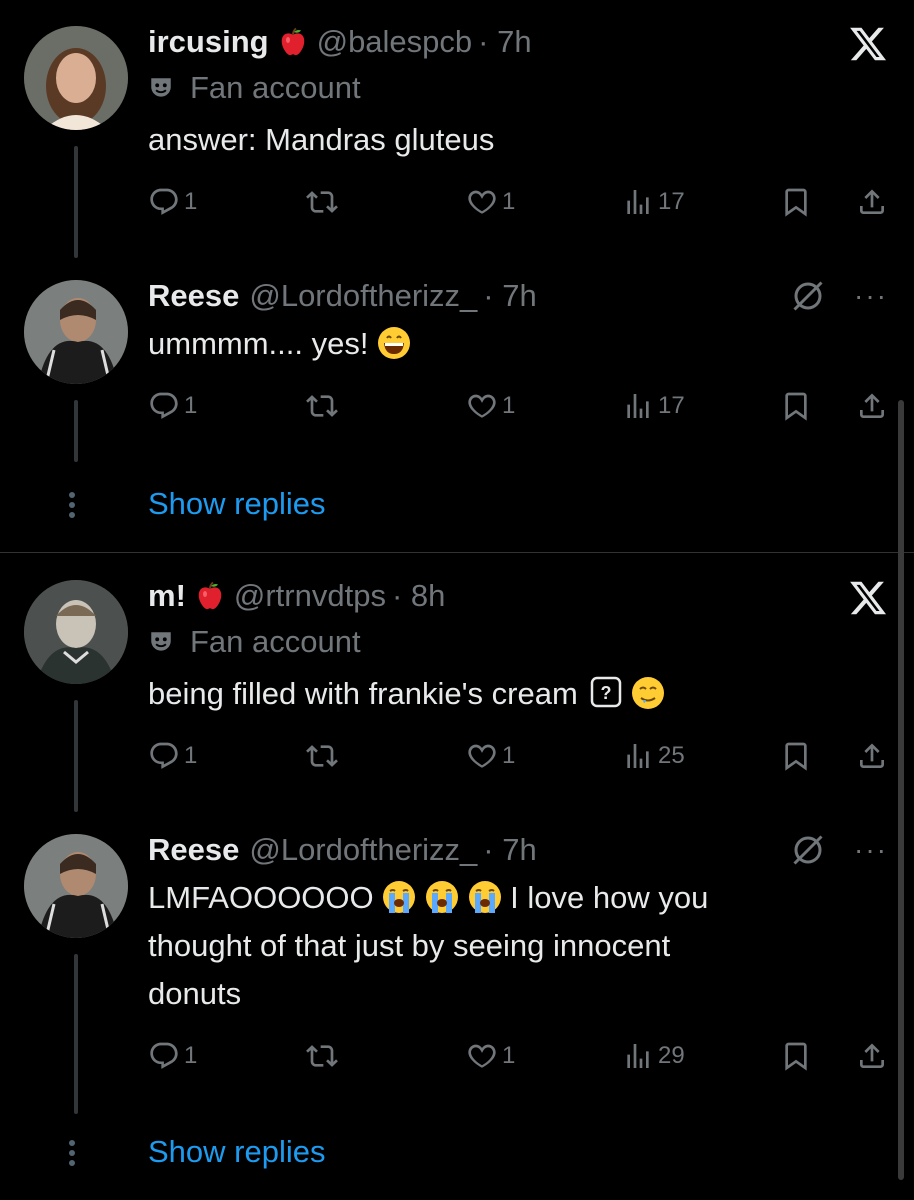 The height and width of the screenshot is (1200, 914). I want to click on timestamp: · 8h, so click(418, 596).